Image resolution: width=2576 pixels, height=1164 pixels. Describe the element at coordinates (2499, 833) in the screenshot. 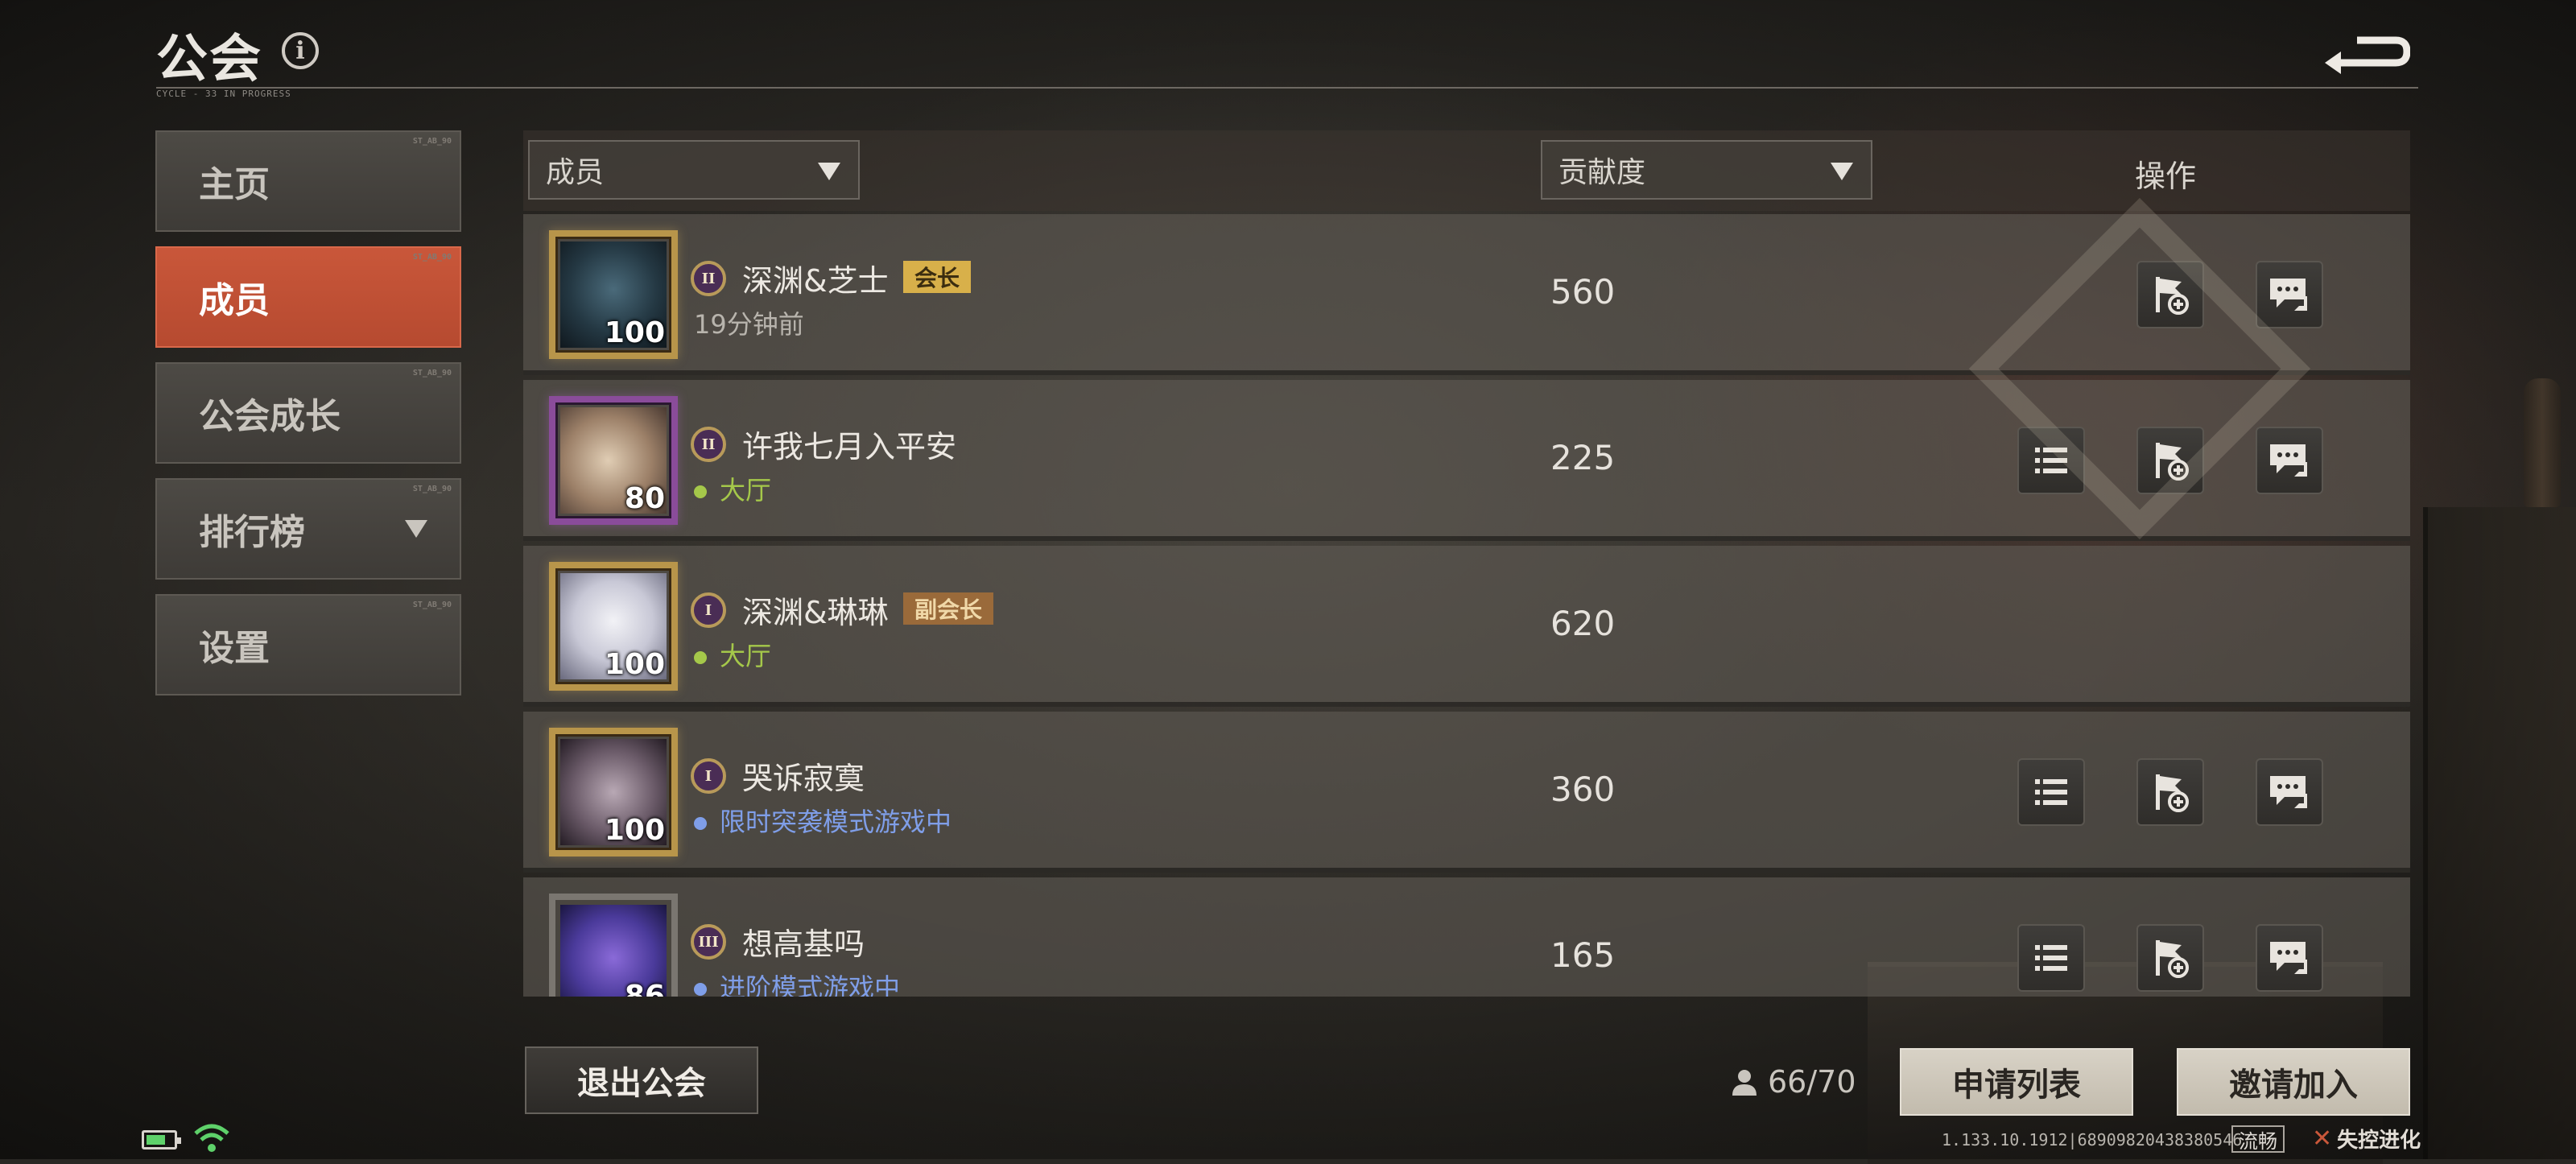

I see `background-cabinet` at that location.